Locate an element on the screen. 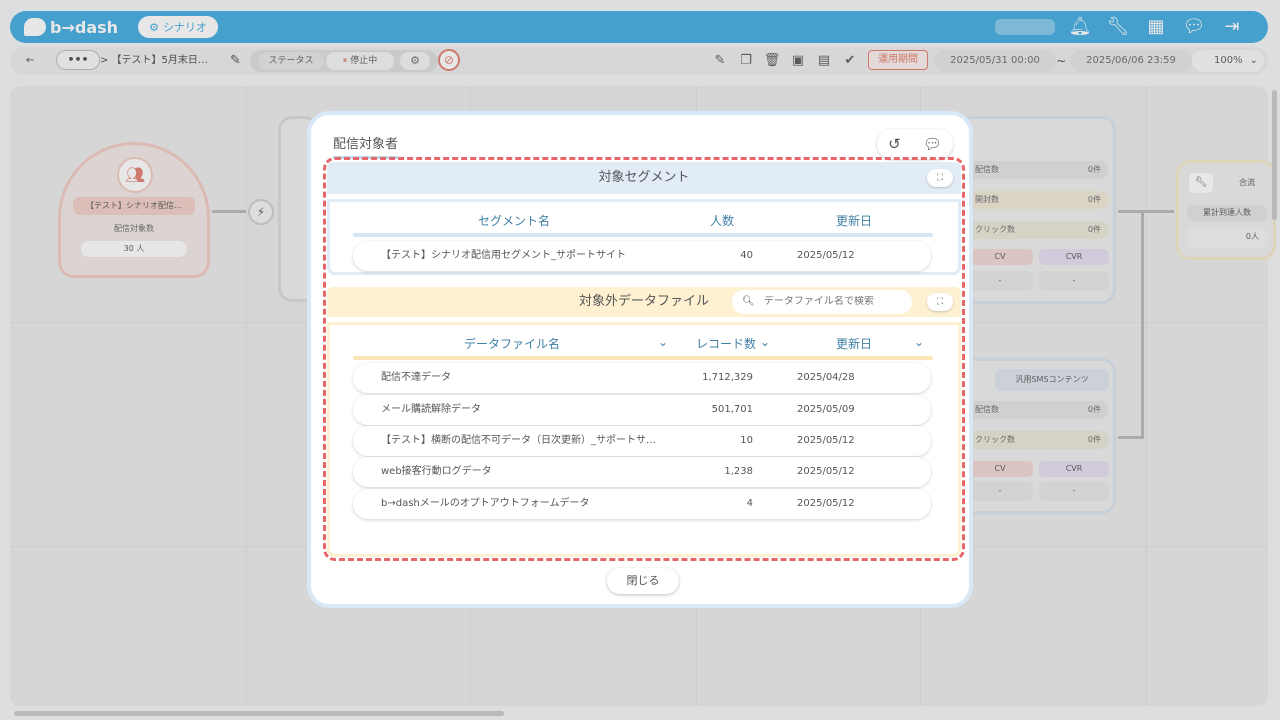 The image size is (1280, 720). table-row: b→dashメールのオプトアウトフォームデータ 4 2025/05/12 is located at coordinates (642, 504).